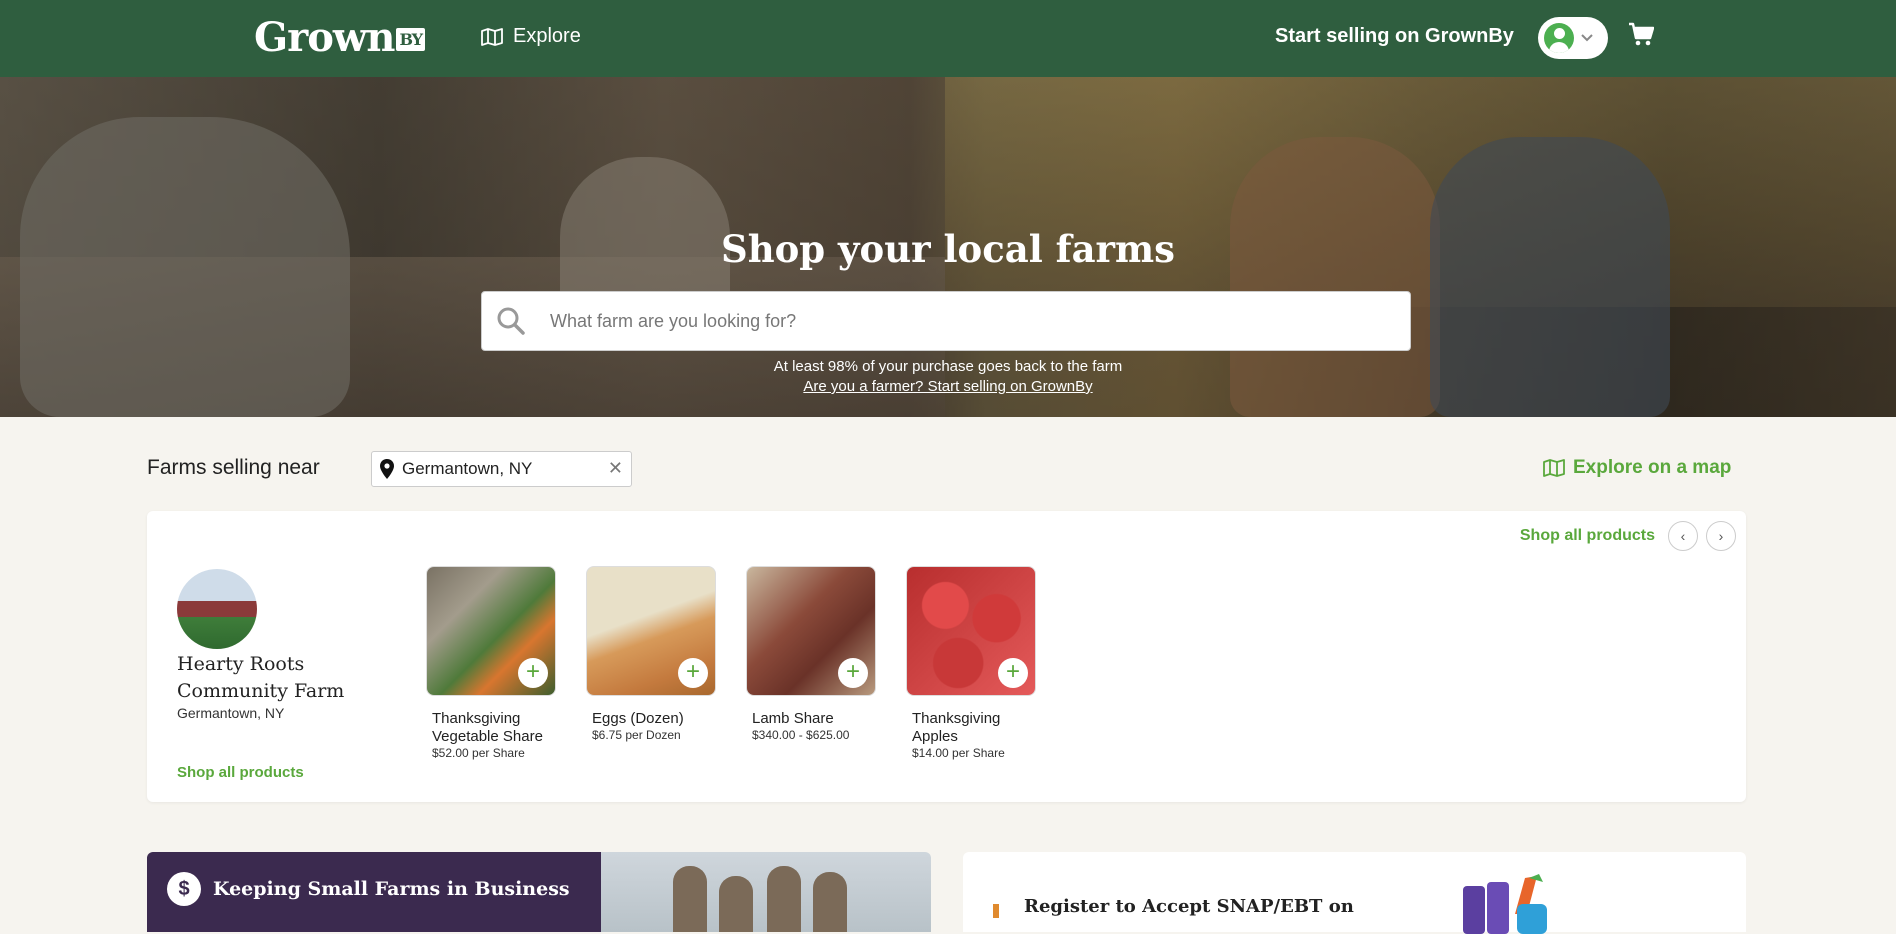 The width and height of the screenshot is (1896, 934). I want to click on promo-text-panel: $ Keeping Small Farms in Business, so click(374, 892).